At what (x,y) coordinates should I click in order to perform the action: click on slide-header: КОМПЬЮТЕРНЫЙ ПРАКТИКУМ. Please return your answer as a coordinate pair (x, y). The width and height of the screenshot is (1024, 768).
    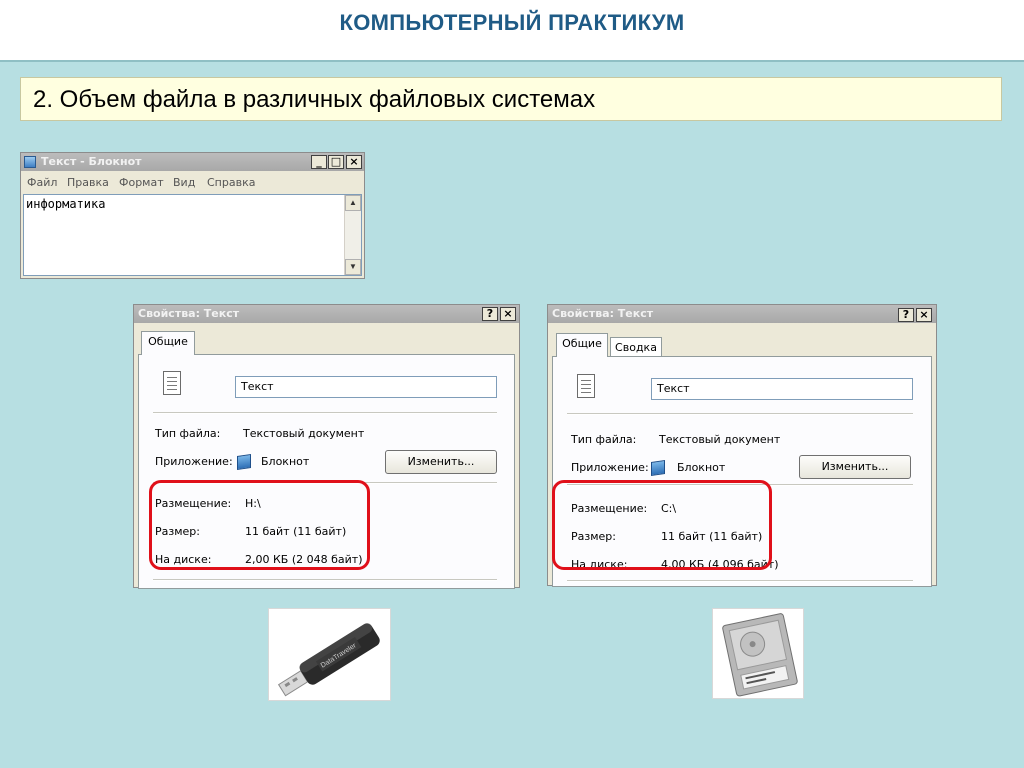
    Looking at the image, I should click on (512, 31).